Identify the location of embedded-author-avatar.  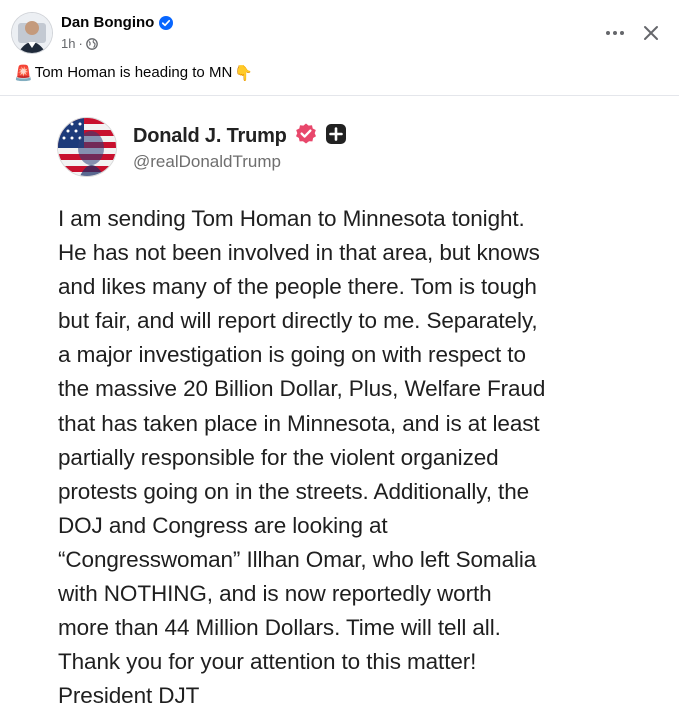
(87, 147).